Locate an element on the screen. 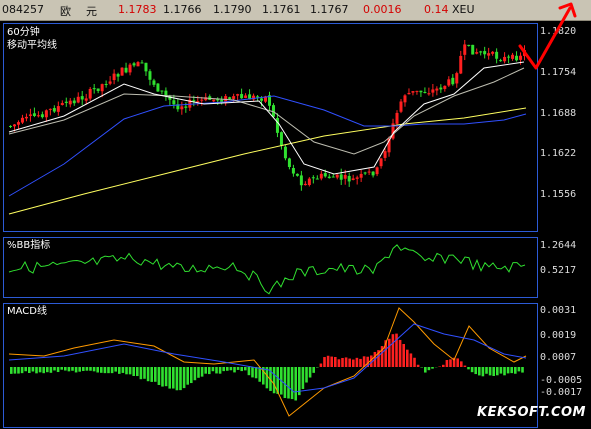  bb-chart is located at coordinates (270, 267).